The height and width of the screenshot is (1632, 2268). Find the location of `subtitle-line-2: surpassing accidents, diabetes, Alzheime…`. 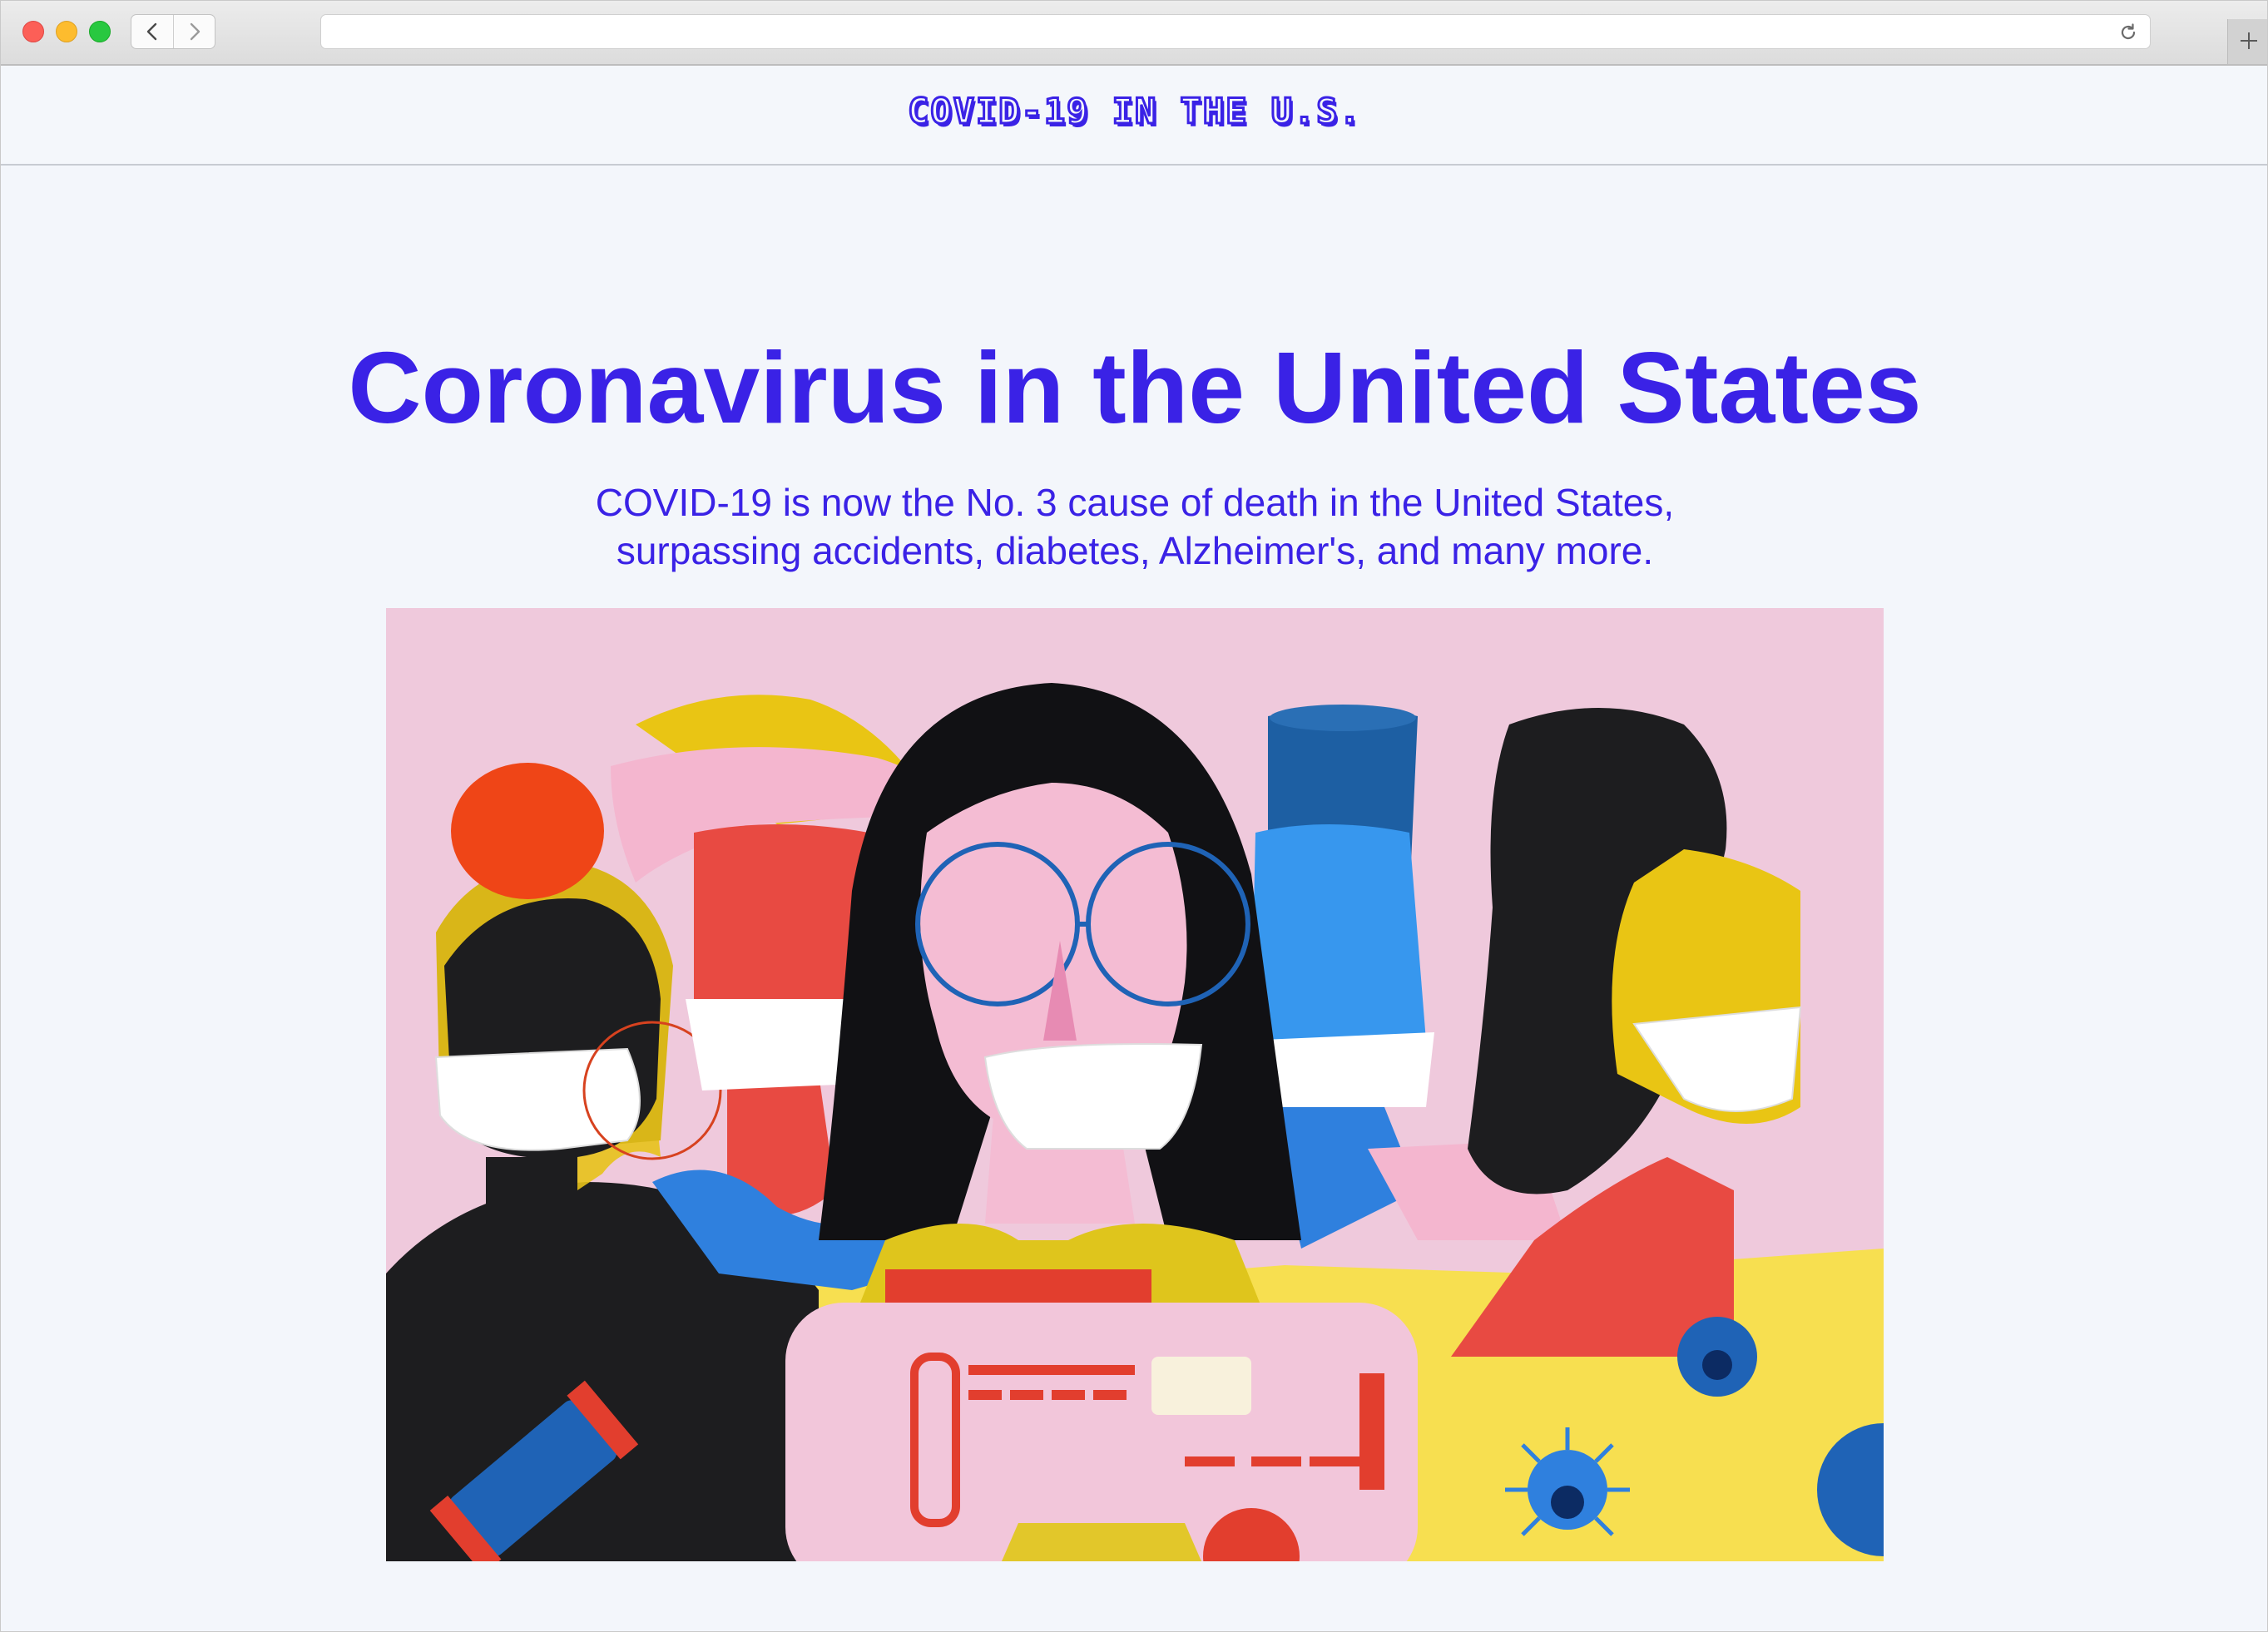

subtitle-line-2: surpassing accidents, diabetes, Alzheime… is located at coordinates (1135, 550).